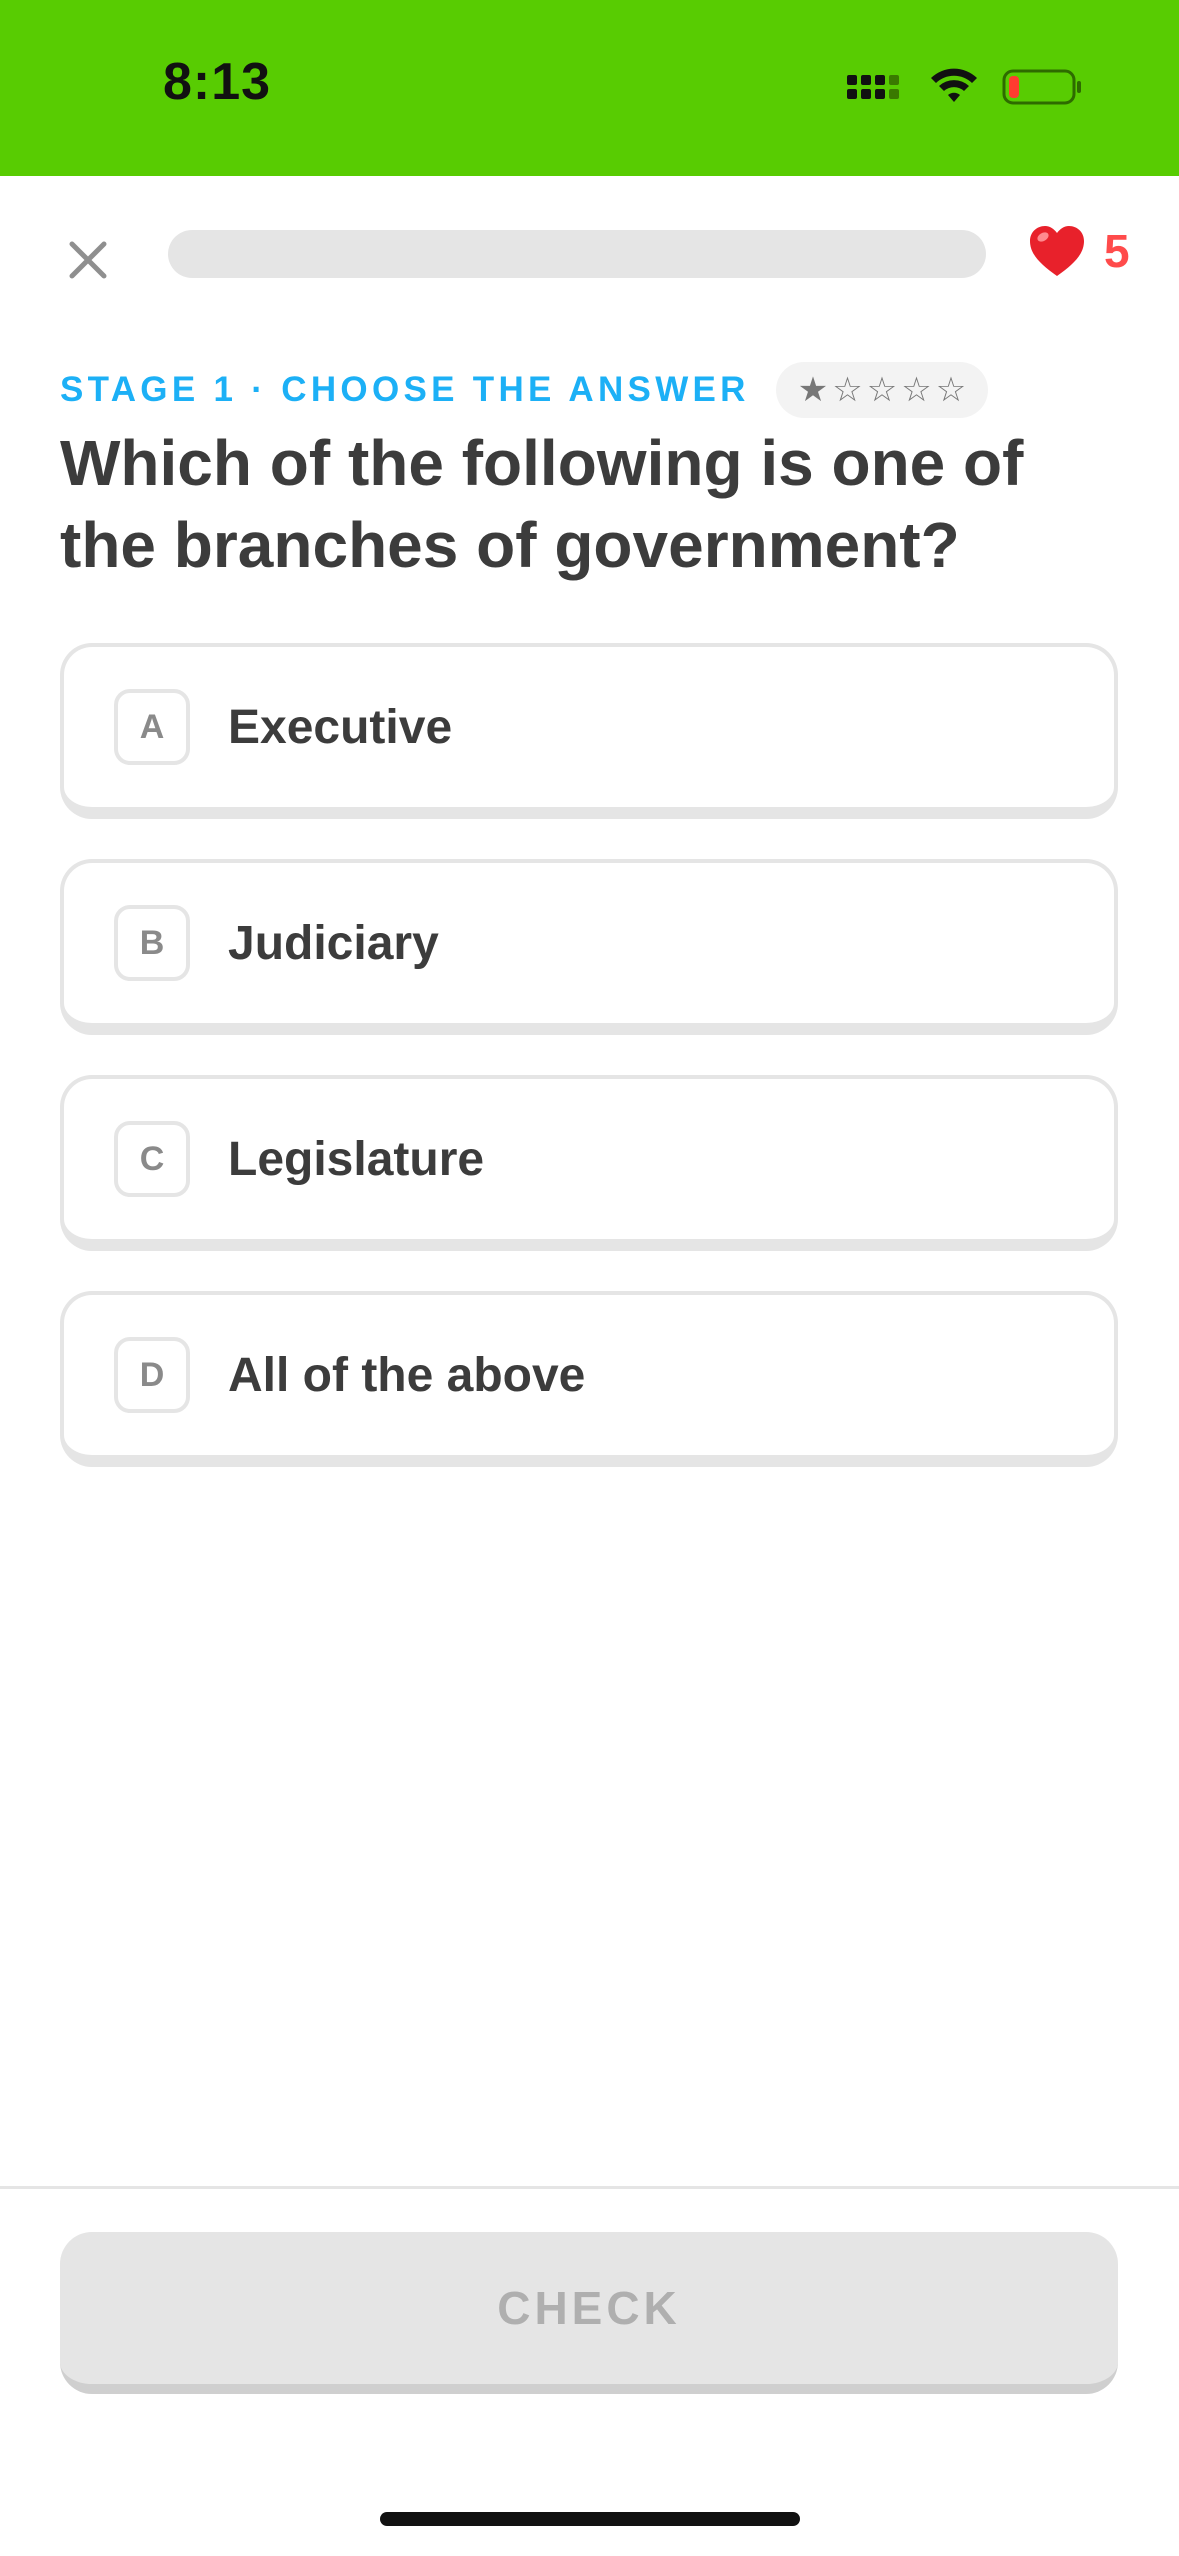 The width and height of the screenshot is (1179, 2556). What do you see at coordinates (407, 1375) in the screenshot?
I see `option-text: All of the above` at bounding box center [407, 1375].